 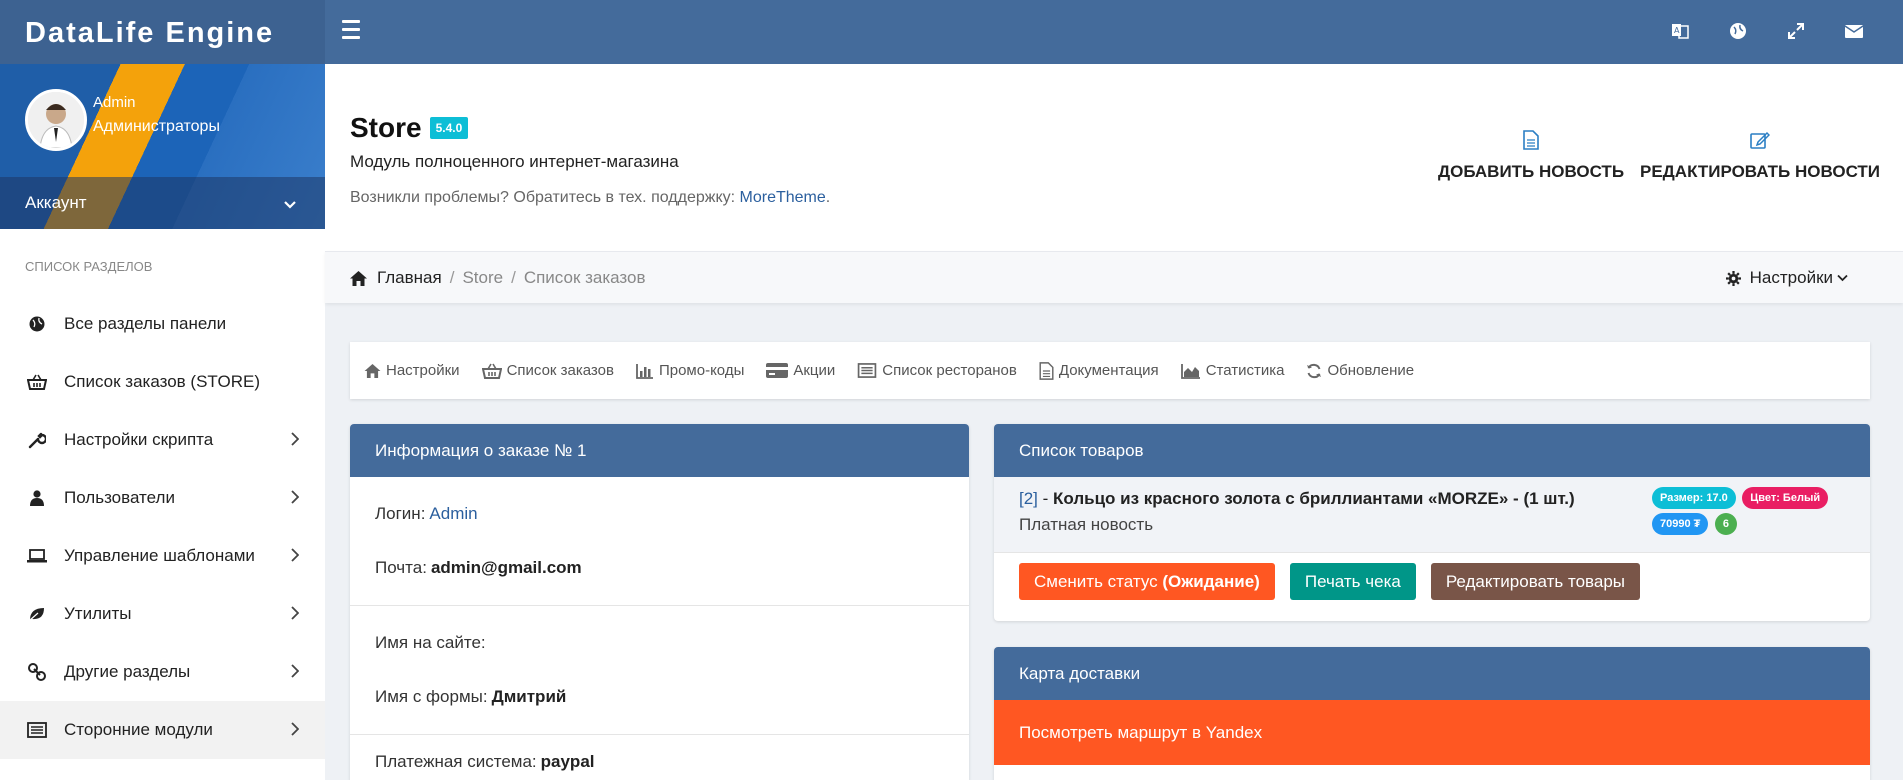 What do you see at coordinates (1733, 278) in the screenshot?
I see `gear-icon` at bounding box center [1733, 278].